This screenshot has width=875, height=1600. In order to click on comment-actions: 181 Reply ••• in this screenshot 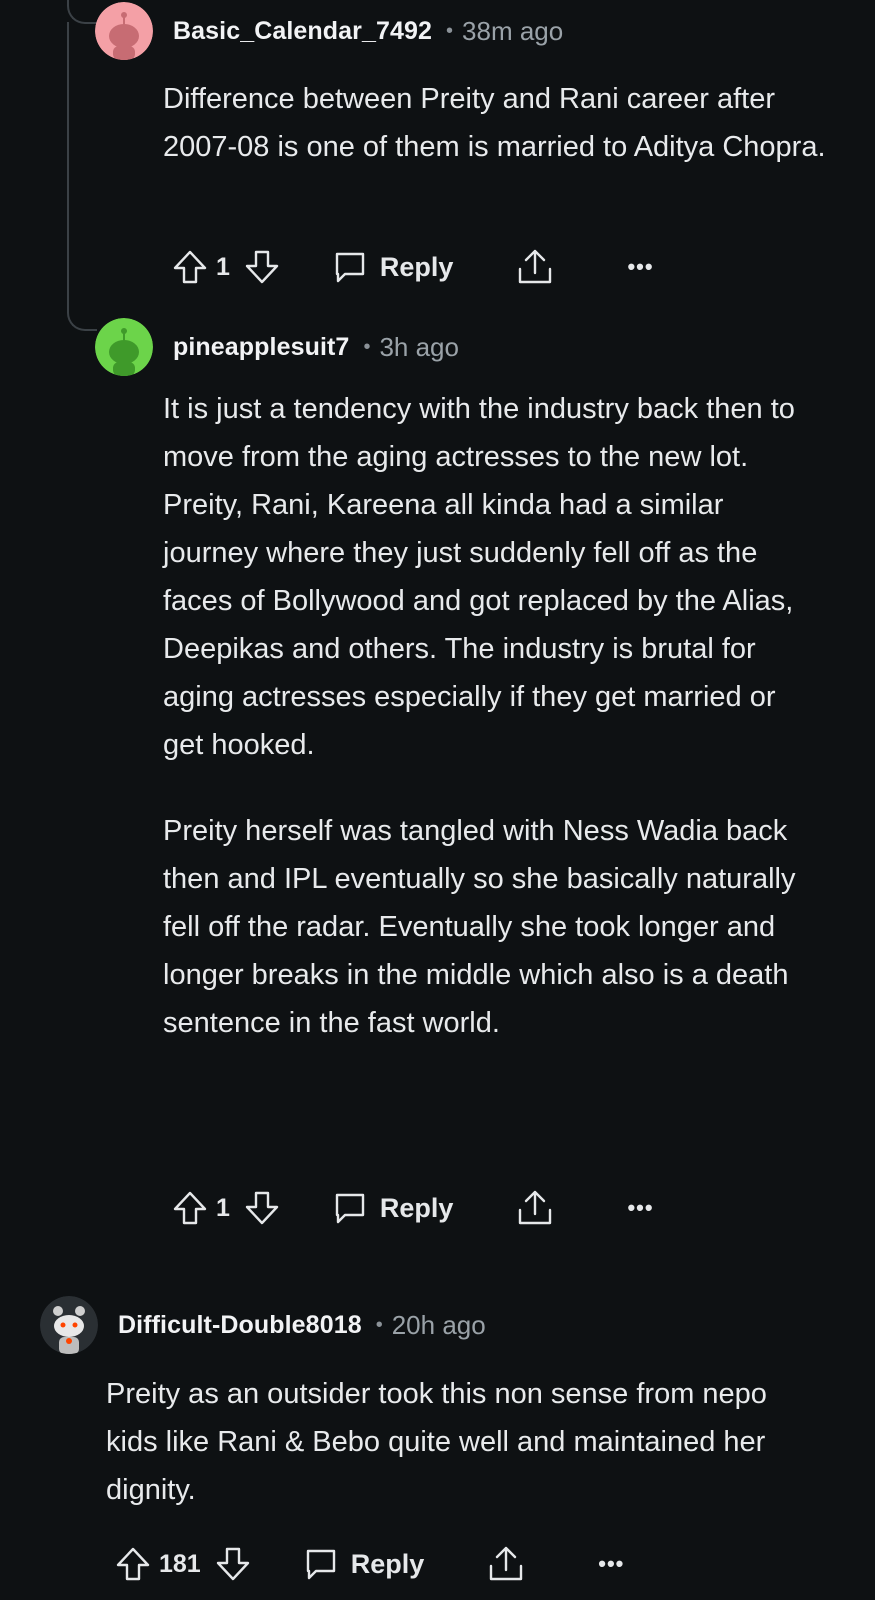, I will do `click(369, 1564)`.